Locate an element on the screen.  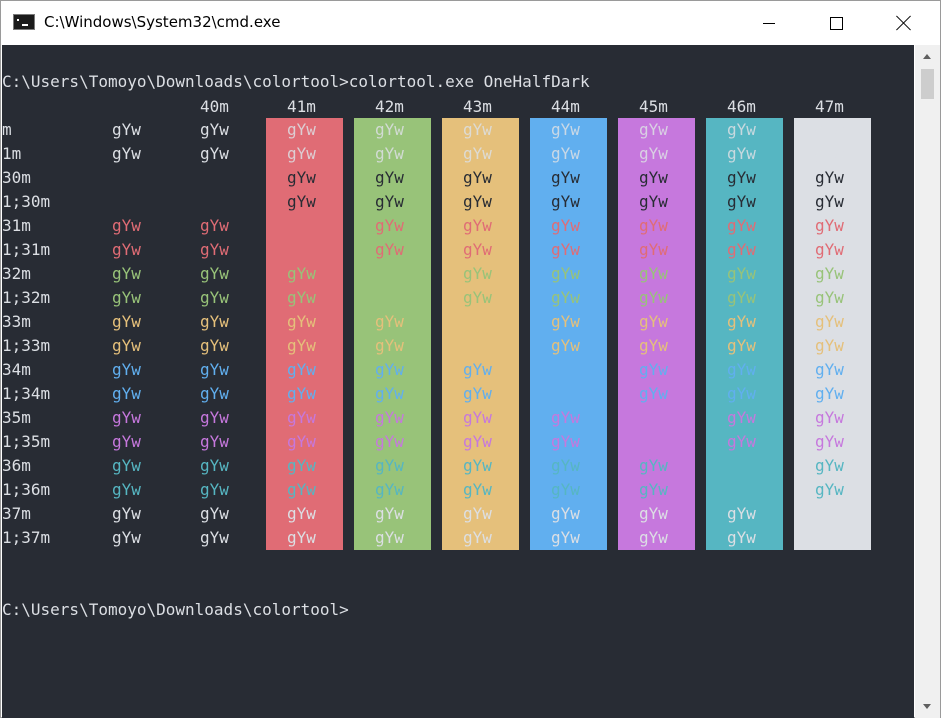
minimize-icon is located at coordinates (769, 23).